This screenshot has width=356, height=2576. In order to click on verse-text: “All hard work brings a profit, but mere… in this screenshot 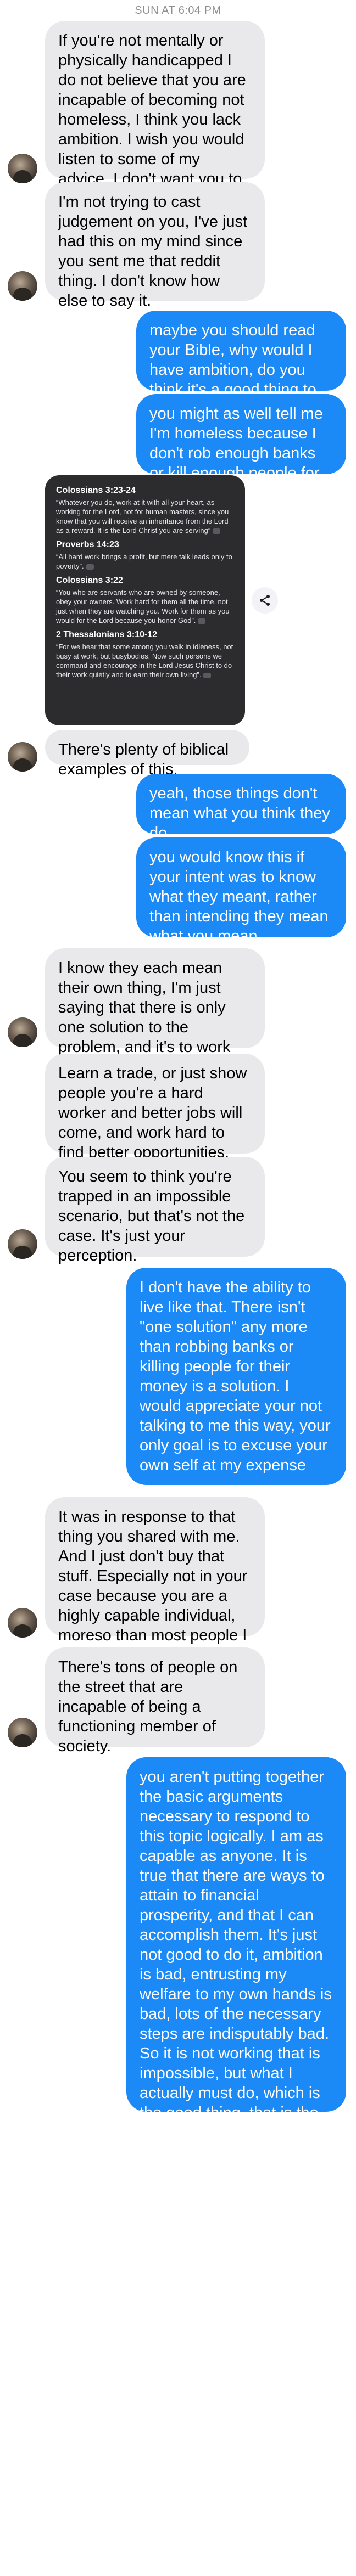, I will do `click(144, 561)`.